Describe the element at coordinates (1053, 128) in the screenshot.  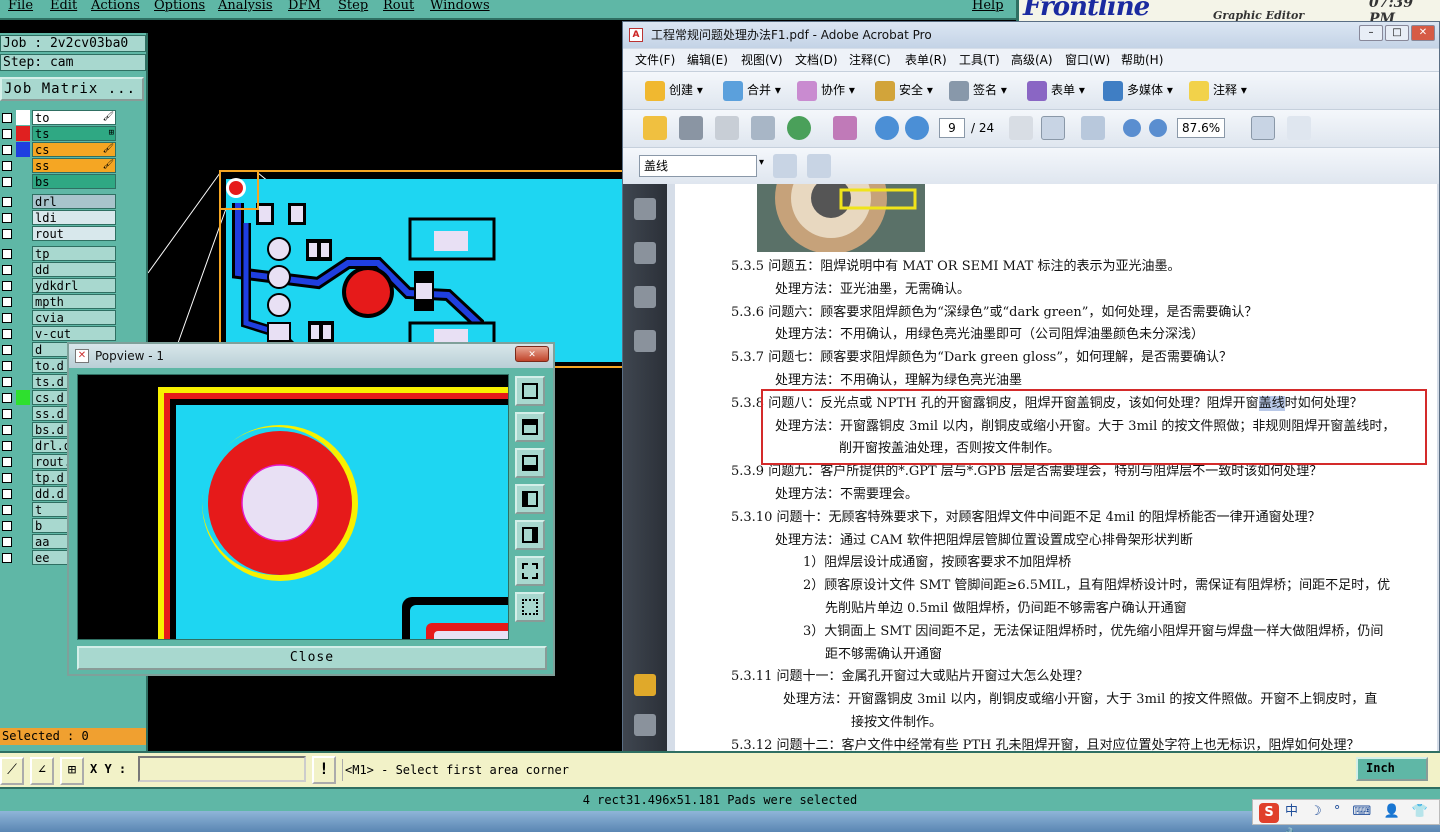
I see `hand-tool-icon` at that location.